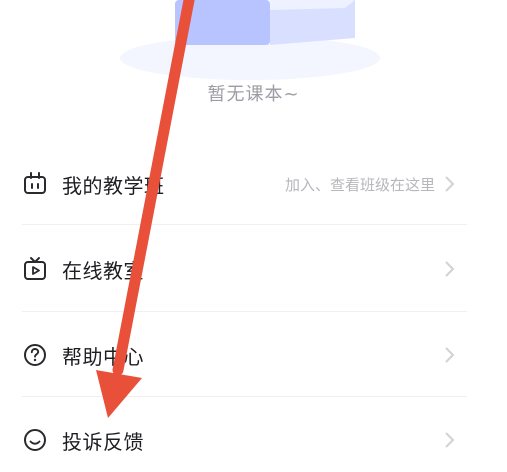  What do you see at coordinates (103, 441) in the screenshot?
I see `menu-item-label: 投诉反馈` at bounding box center [103, 441].